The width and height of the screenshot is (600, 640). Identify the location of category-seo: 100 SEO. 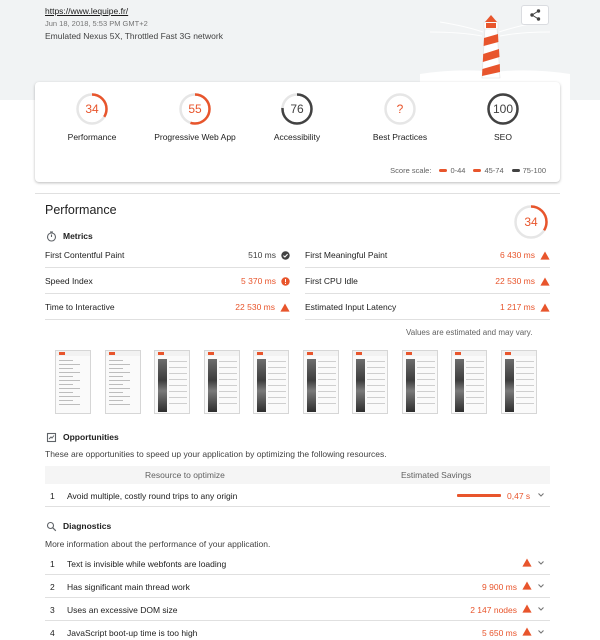
(503, 117).